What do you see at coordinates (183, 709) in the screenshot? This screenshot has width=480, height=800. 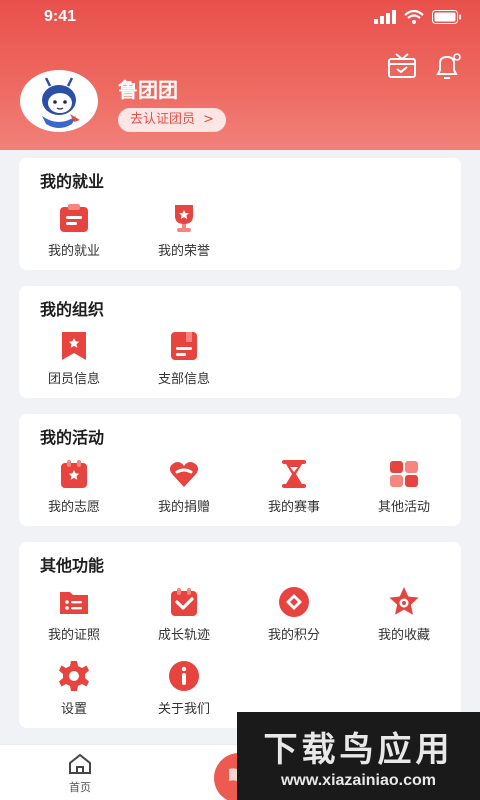 I see `grid-item-label: 关于我们` at bounding box center [183, 709].